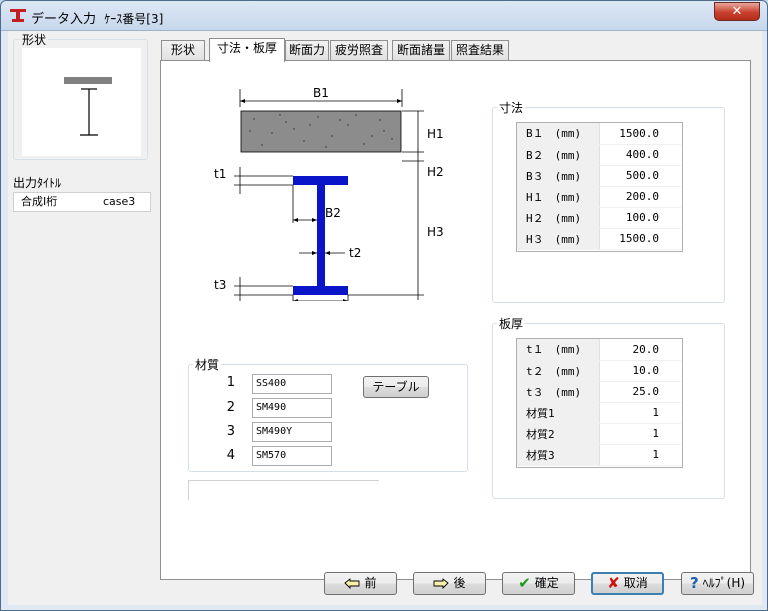 The height and width of the screenshot is (611, 768). I want to click on label-t1: t1, so click(220, 174).